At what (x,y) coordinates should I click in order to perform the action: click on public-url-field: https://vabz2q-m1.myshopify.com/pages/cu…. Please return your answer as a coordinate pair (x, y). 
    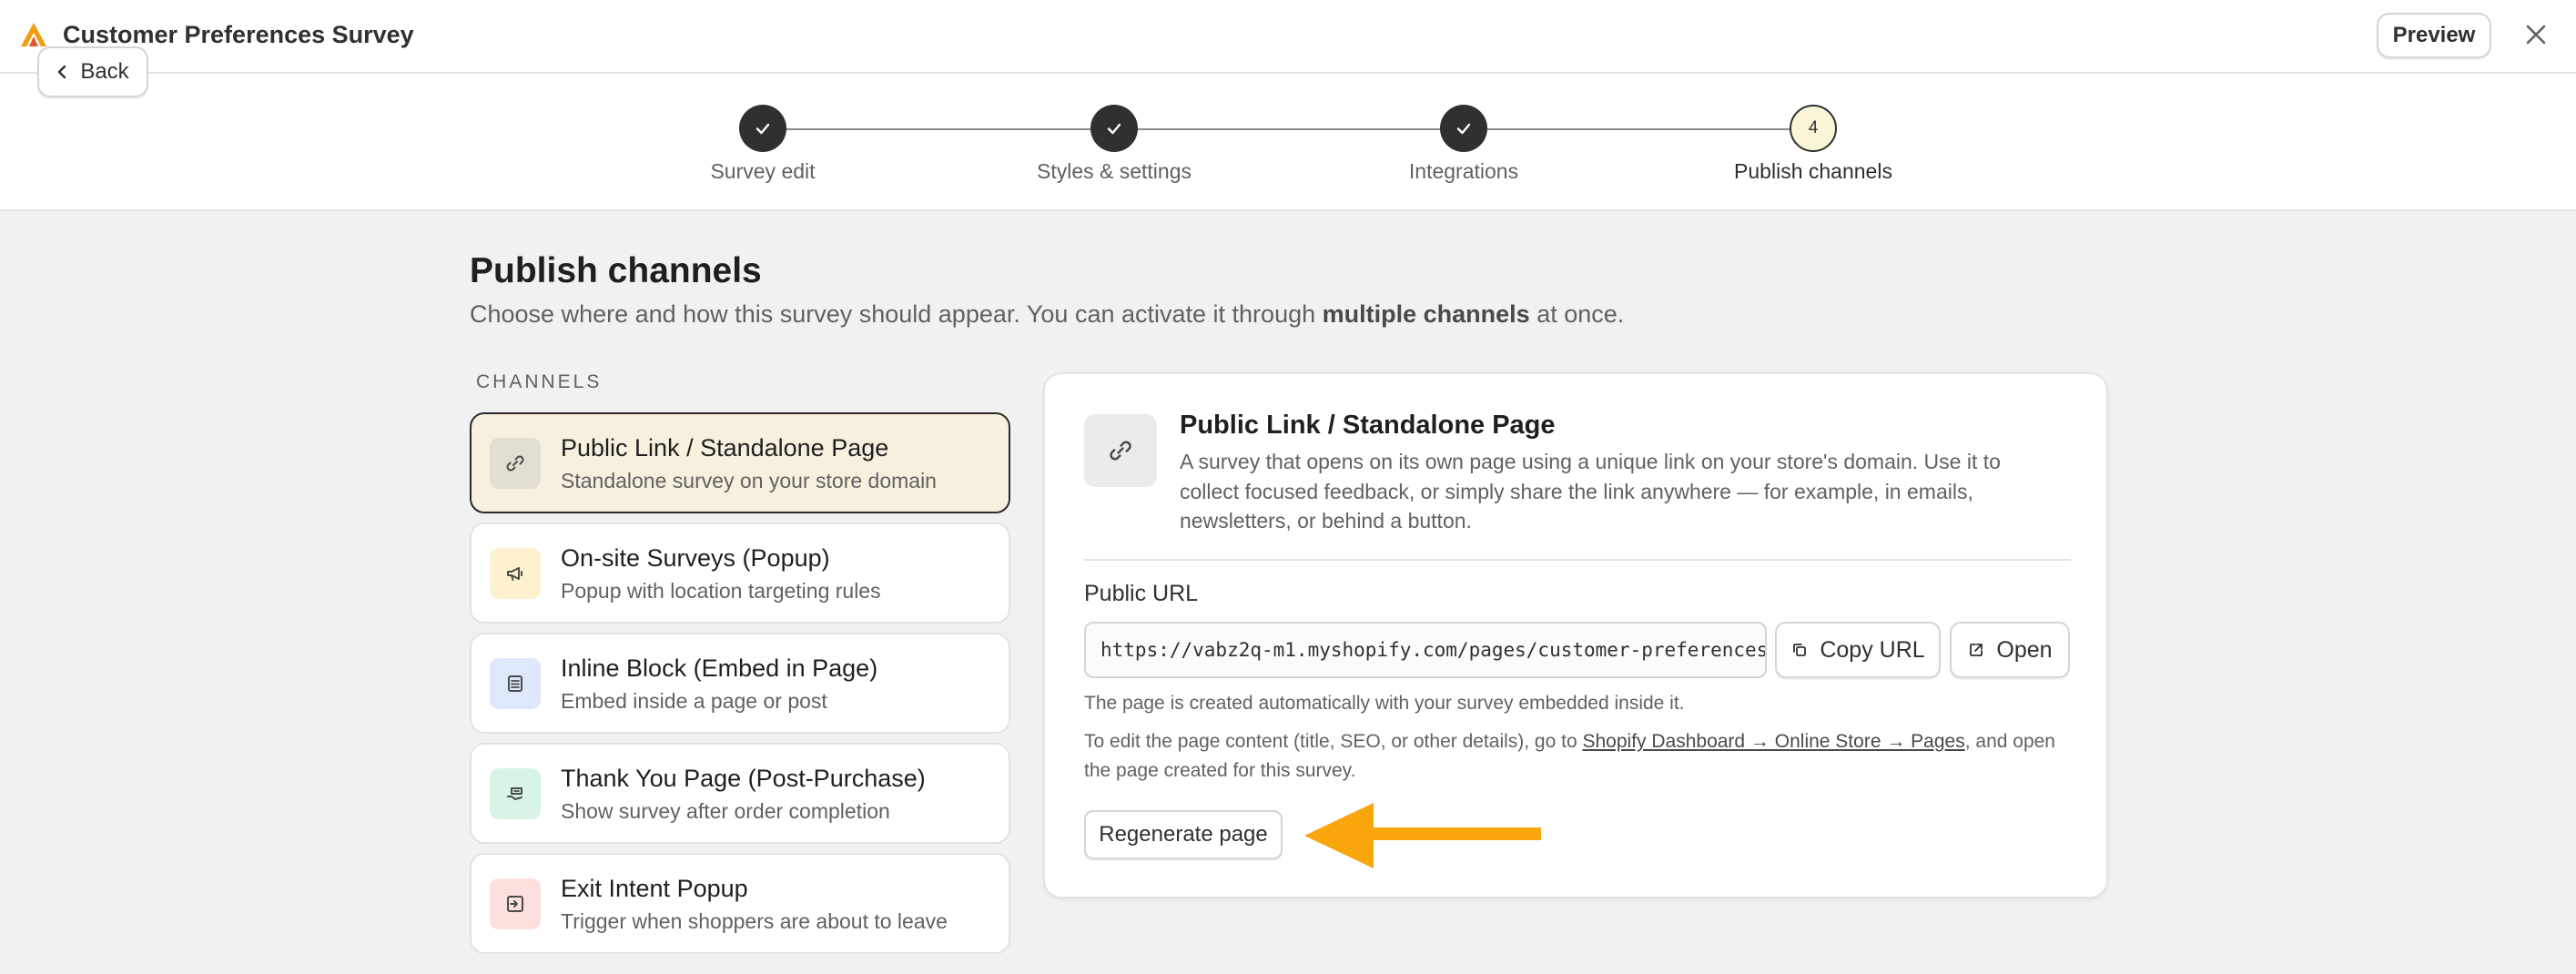
    Looking at the image, I should click on (1425, 650).